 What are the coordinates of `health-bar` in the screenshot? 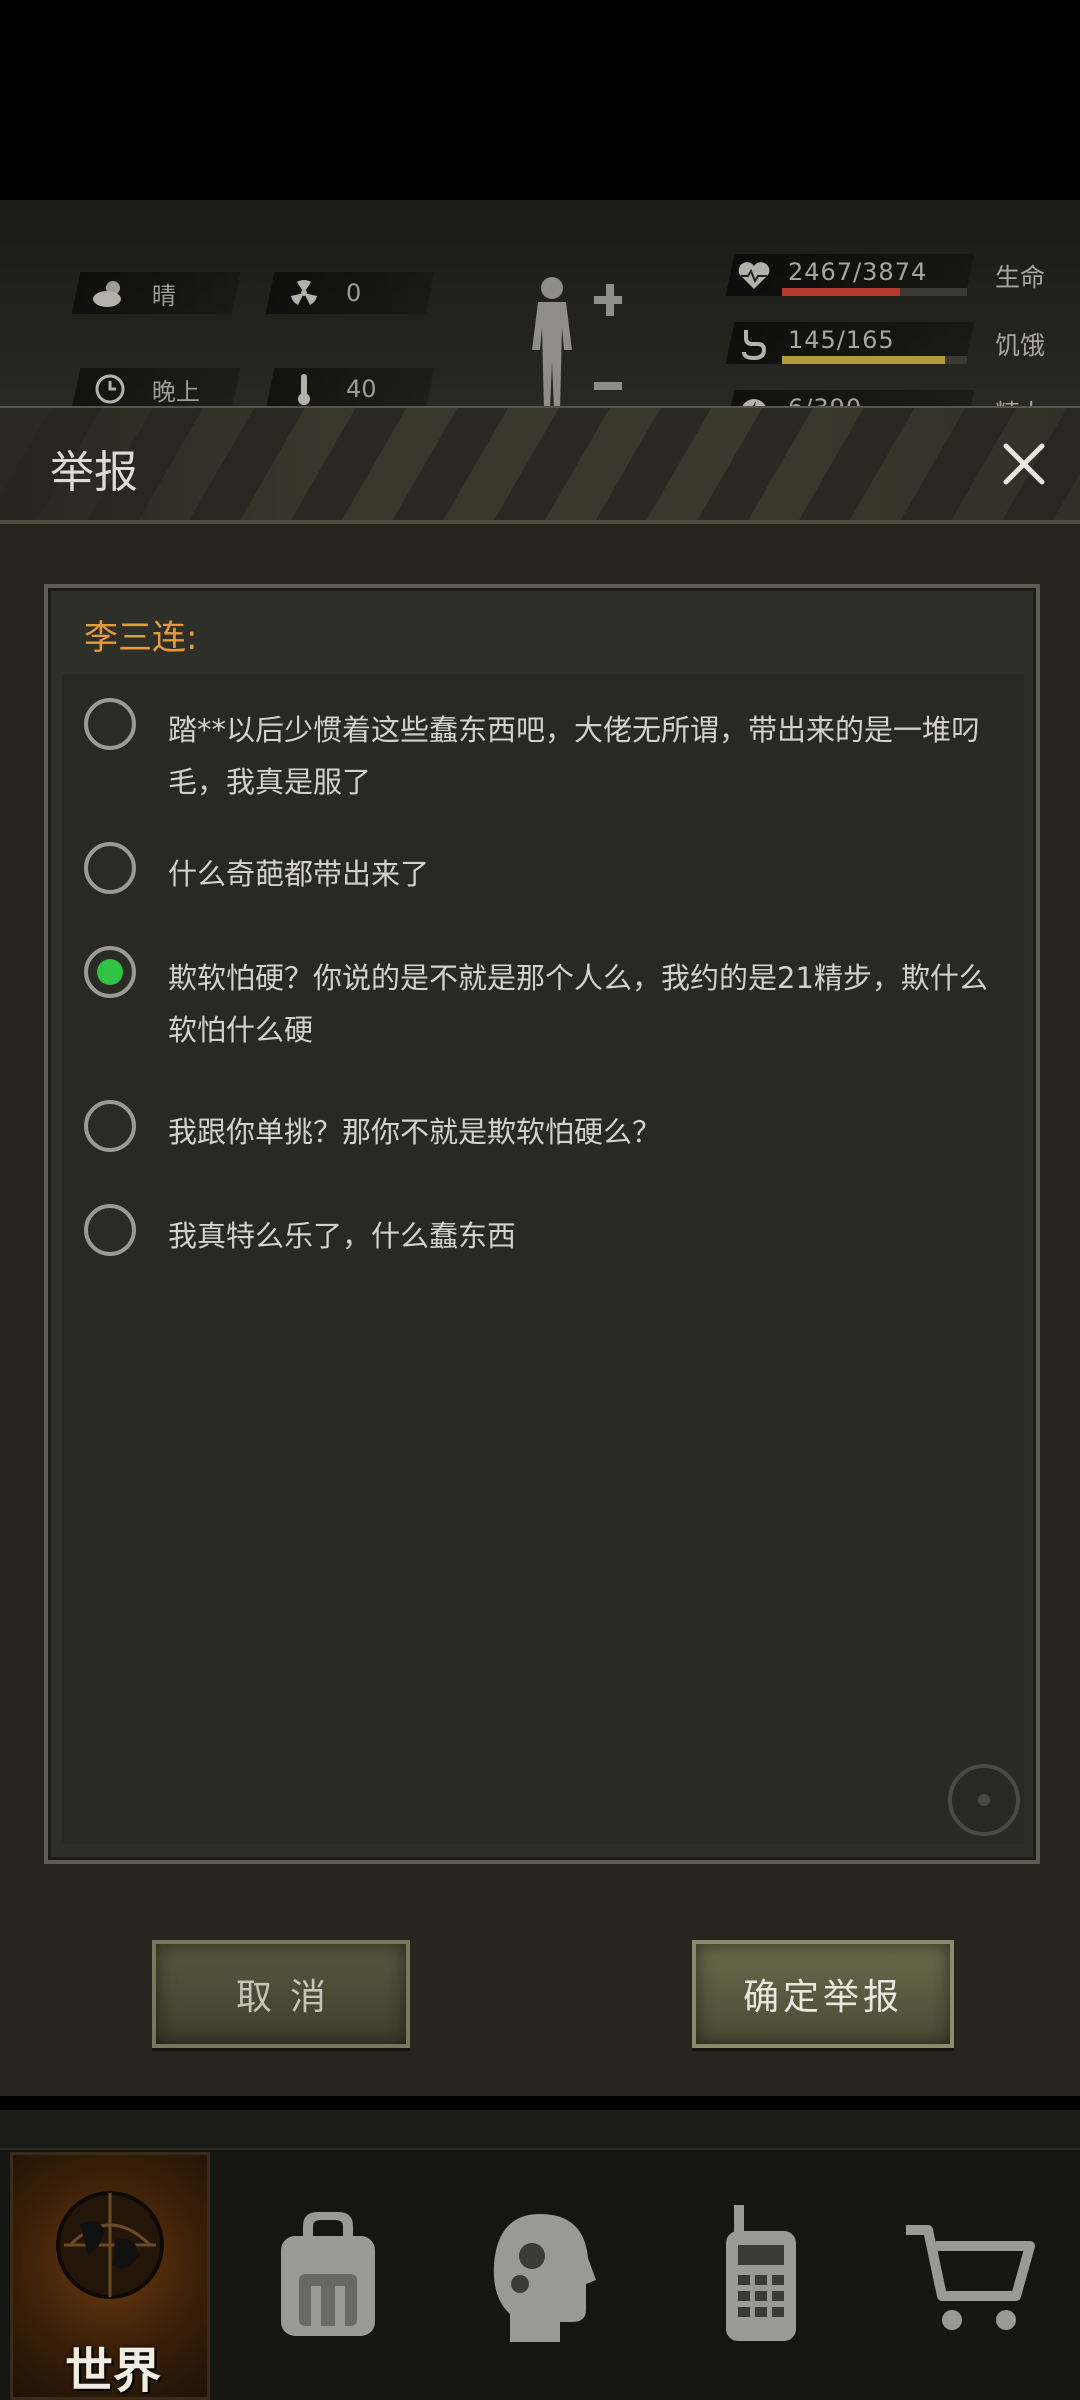 It's located at (874, 292).